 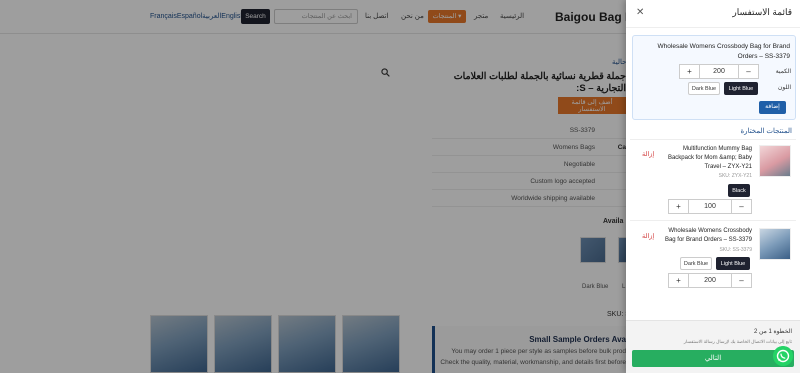 I want to click on color-option-black: Black, so click(x=739, y=190).